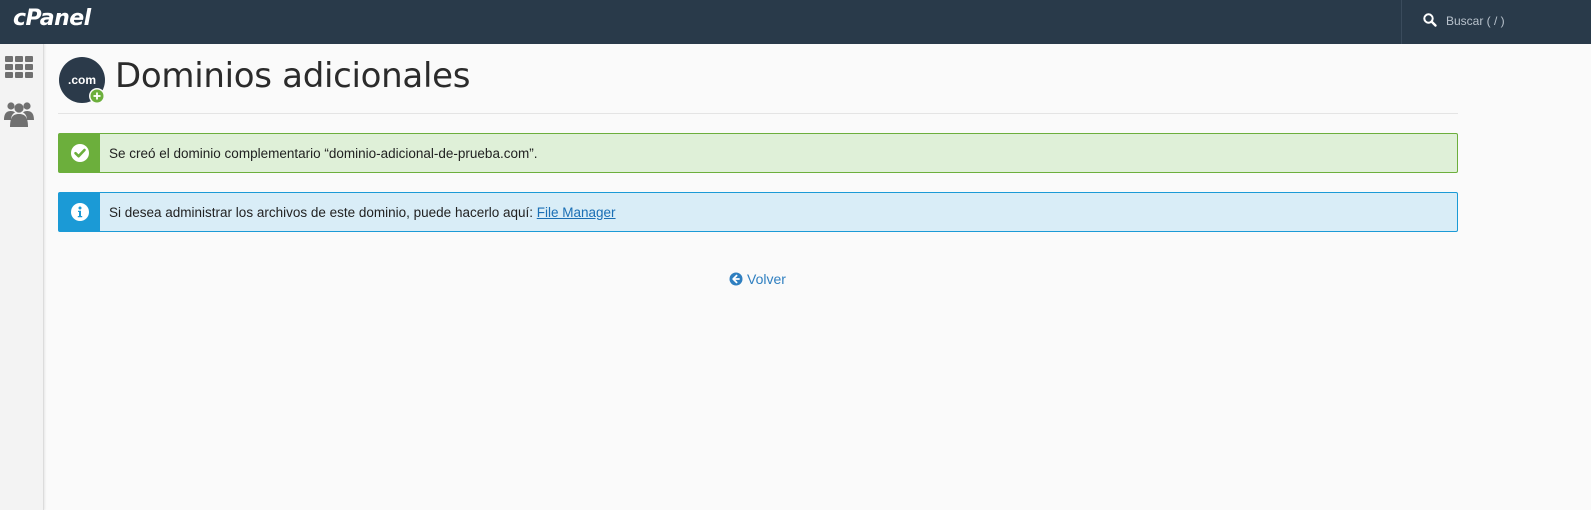  What do you see at coordinates (795, 22) in the screenshot?
I see `top-navigation-bar: cPanel` at bounding box center [795, 22].